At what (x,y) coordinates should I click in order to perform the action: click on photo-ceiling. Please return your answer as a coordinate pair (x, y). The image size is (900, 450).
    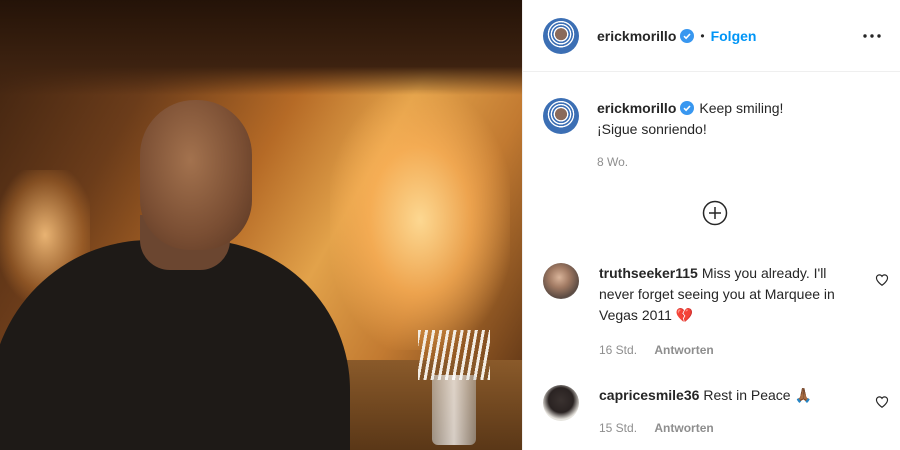
    Looking at the image, I should click on (261, 47).